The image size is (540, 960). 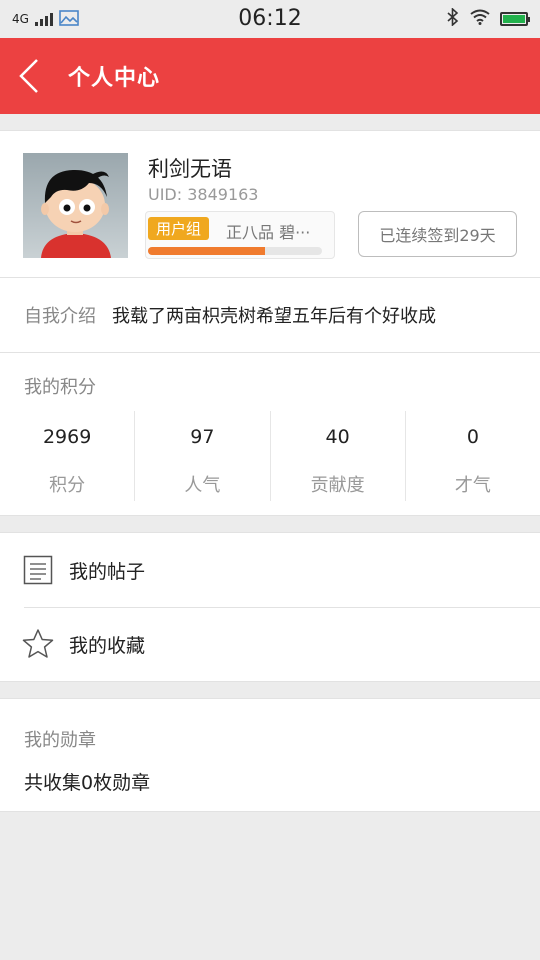 What do you see at coordinates (201, 456) in the screenshot?
I see `points-item-popularity: 97 人气` at bounding box center [201, 456].